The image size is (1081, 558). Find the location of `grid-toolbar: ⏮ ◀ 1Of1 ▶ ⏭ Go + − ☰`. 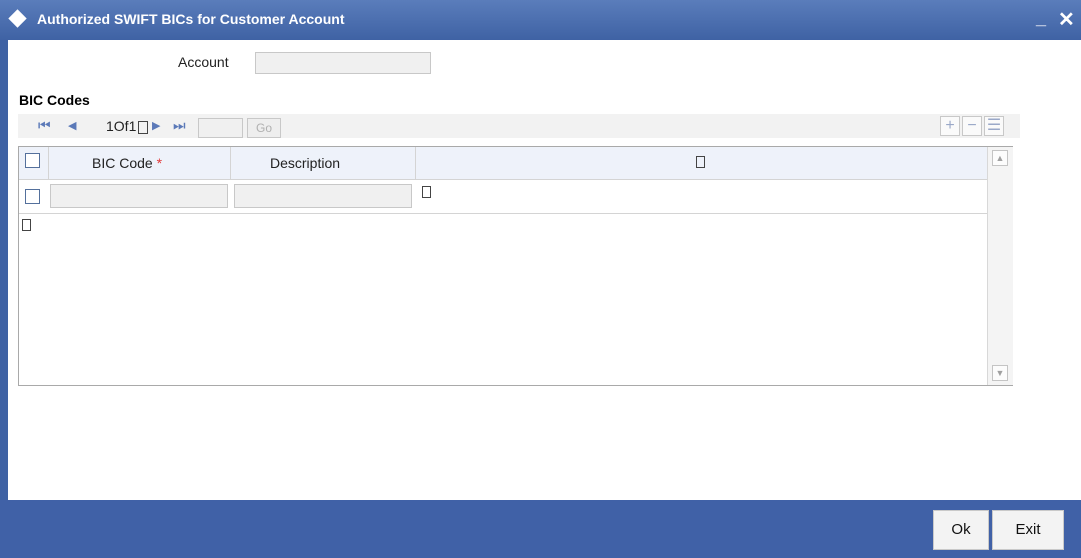

grid-toolbar: ⏮ ◀ 1Of1 ▶ ⏭ Go + − ☰ is located at coordinates (519, 126).